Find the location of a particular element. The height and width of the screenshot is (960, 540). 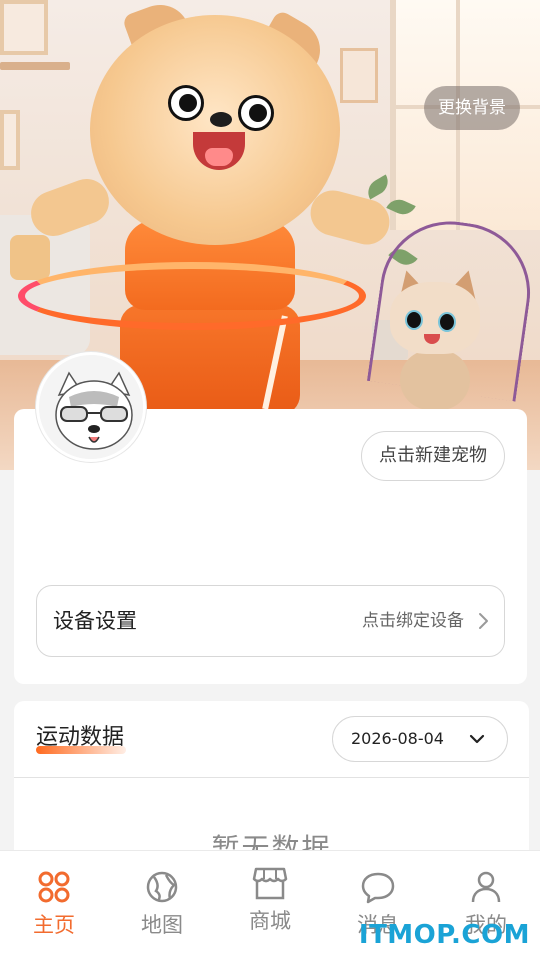

site-watermark: ITMOP.COM is located at coordinates (444, 935).